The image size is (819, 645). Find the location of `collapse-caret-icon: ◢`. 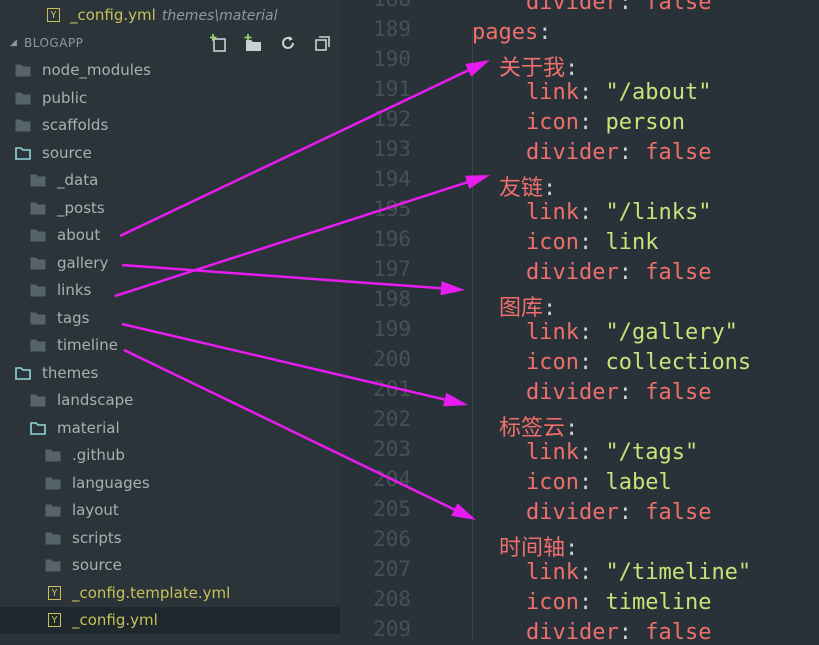

collapse-caret-icon: ◢ is located at coordinates (13, 43).